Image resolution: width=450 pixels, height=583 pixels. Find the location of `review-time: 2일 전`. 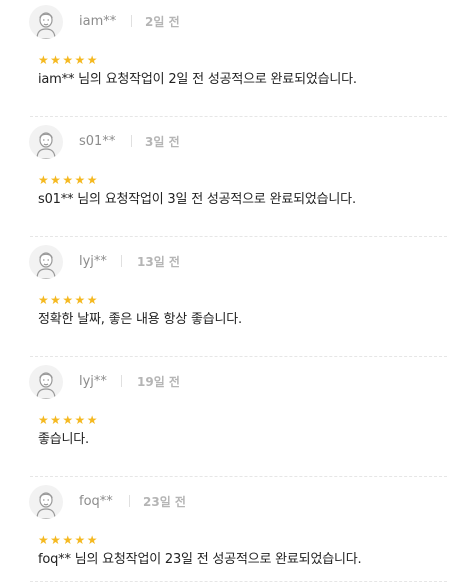

review-time: 2일 전 is located at coordinates (162, 22).